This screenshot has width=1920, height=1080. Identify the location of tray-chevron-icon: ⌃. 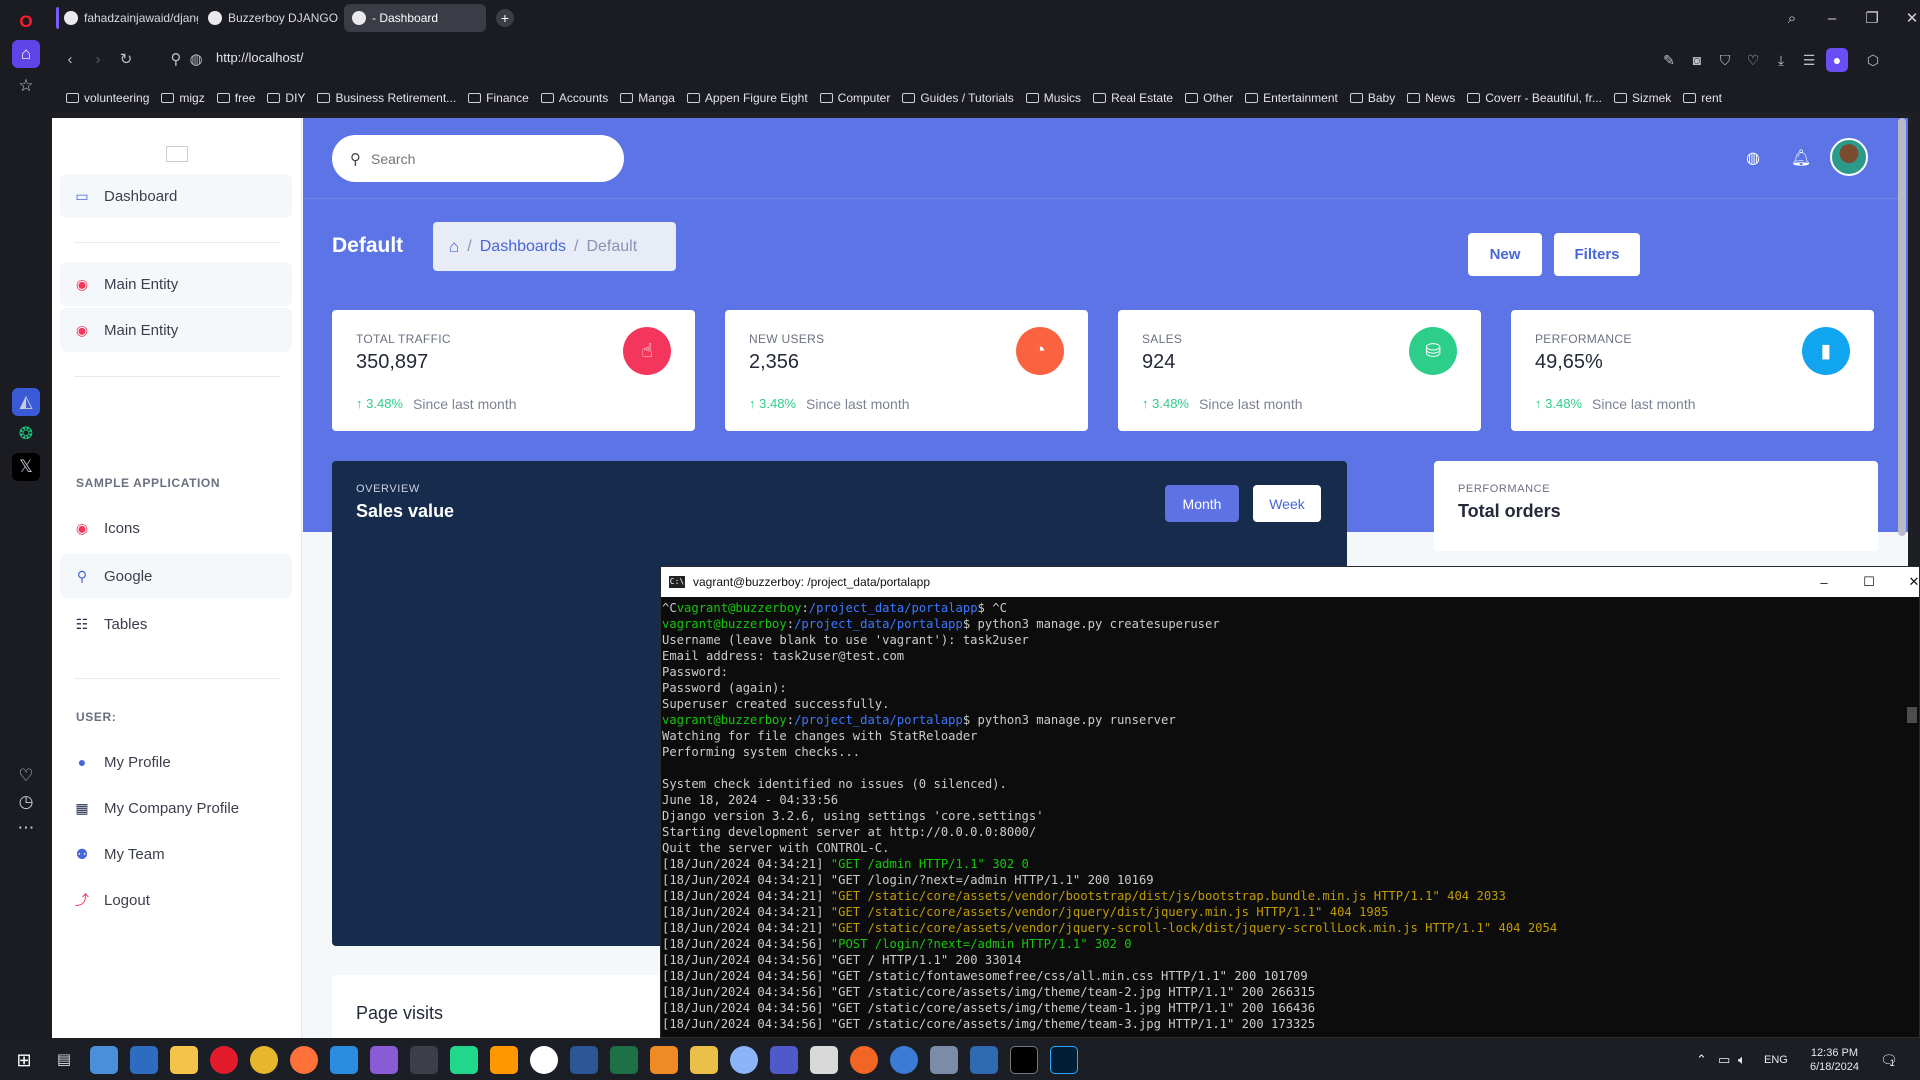
(1701, 1060).